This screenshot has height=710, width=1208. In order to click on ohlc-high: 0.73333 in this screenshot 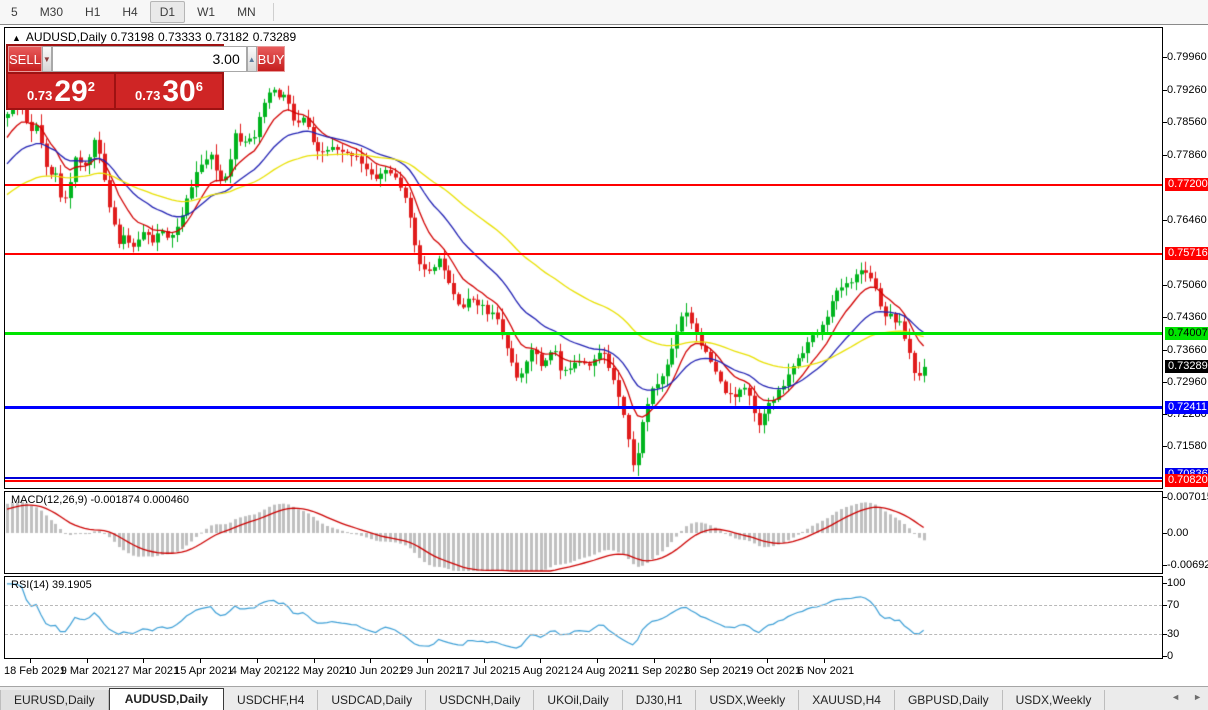, I will do `click(180, 37)`.